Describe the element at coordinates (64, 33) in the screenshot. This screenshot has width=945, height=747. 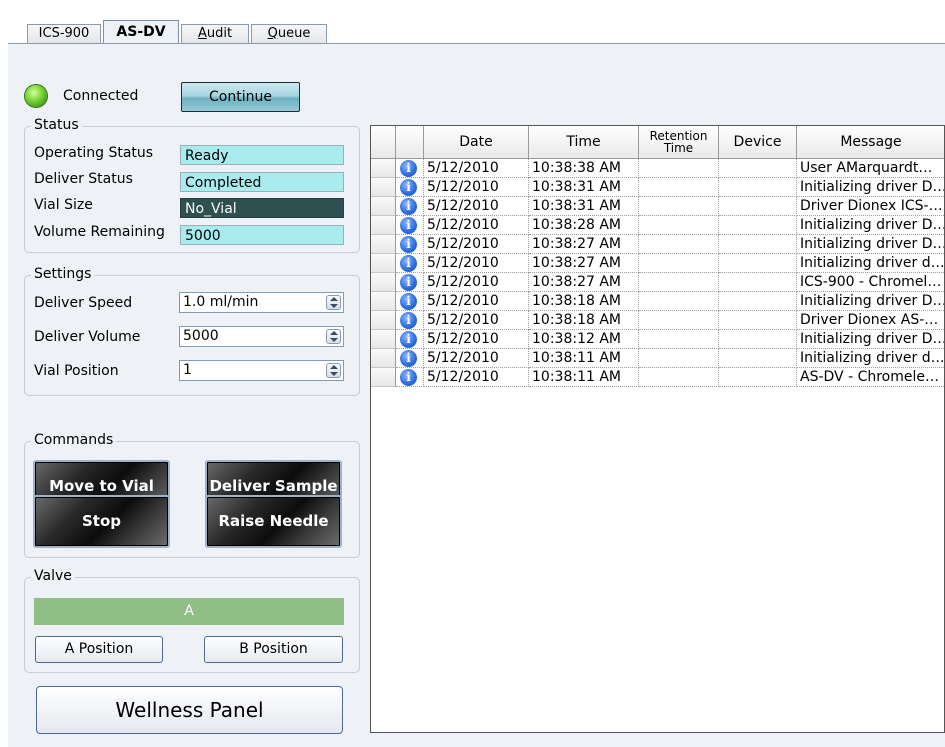
I see `tab-ics-900: ICS-900` at that location.